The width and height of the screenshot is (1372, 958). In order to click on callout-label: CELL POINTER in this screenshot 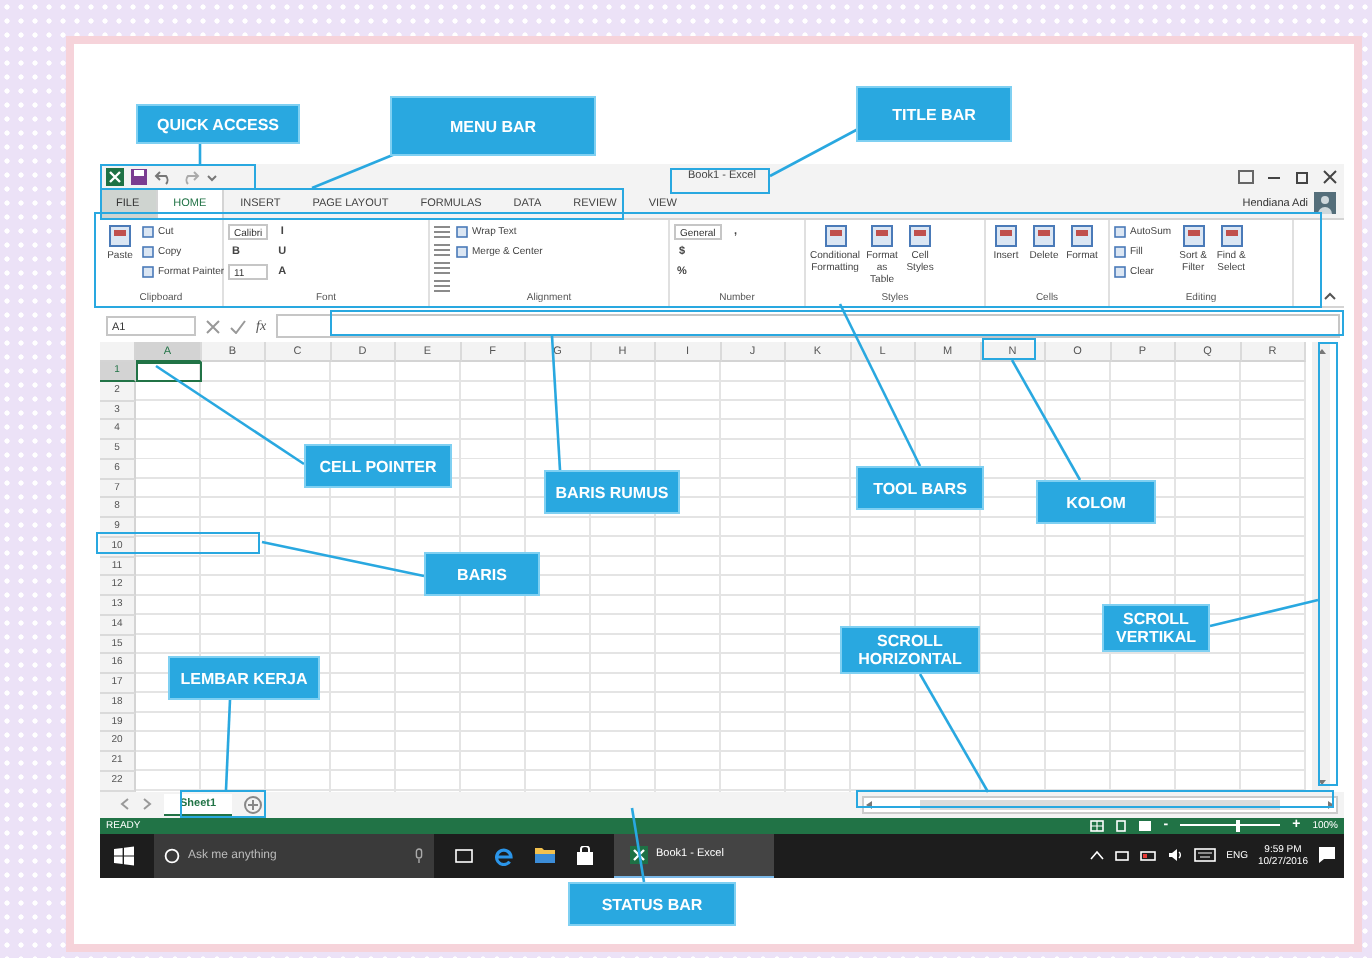, I will do `click(378, 466)`.